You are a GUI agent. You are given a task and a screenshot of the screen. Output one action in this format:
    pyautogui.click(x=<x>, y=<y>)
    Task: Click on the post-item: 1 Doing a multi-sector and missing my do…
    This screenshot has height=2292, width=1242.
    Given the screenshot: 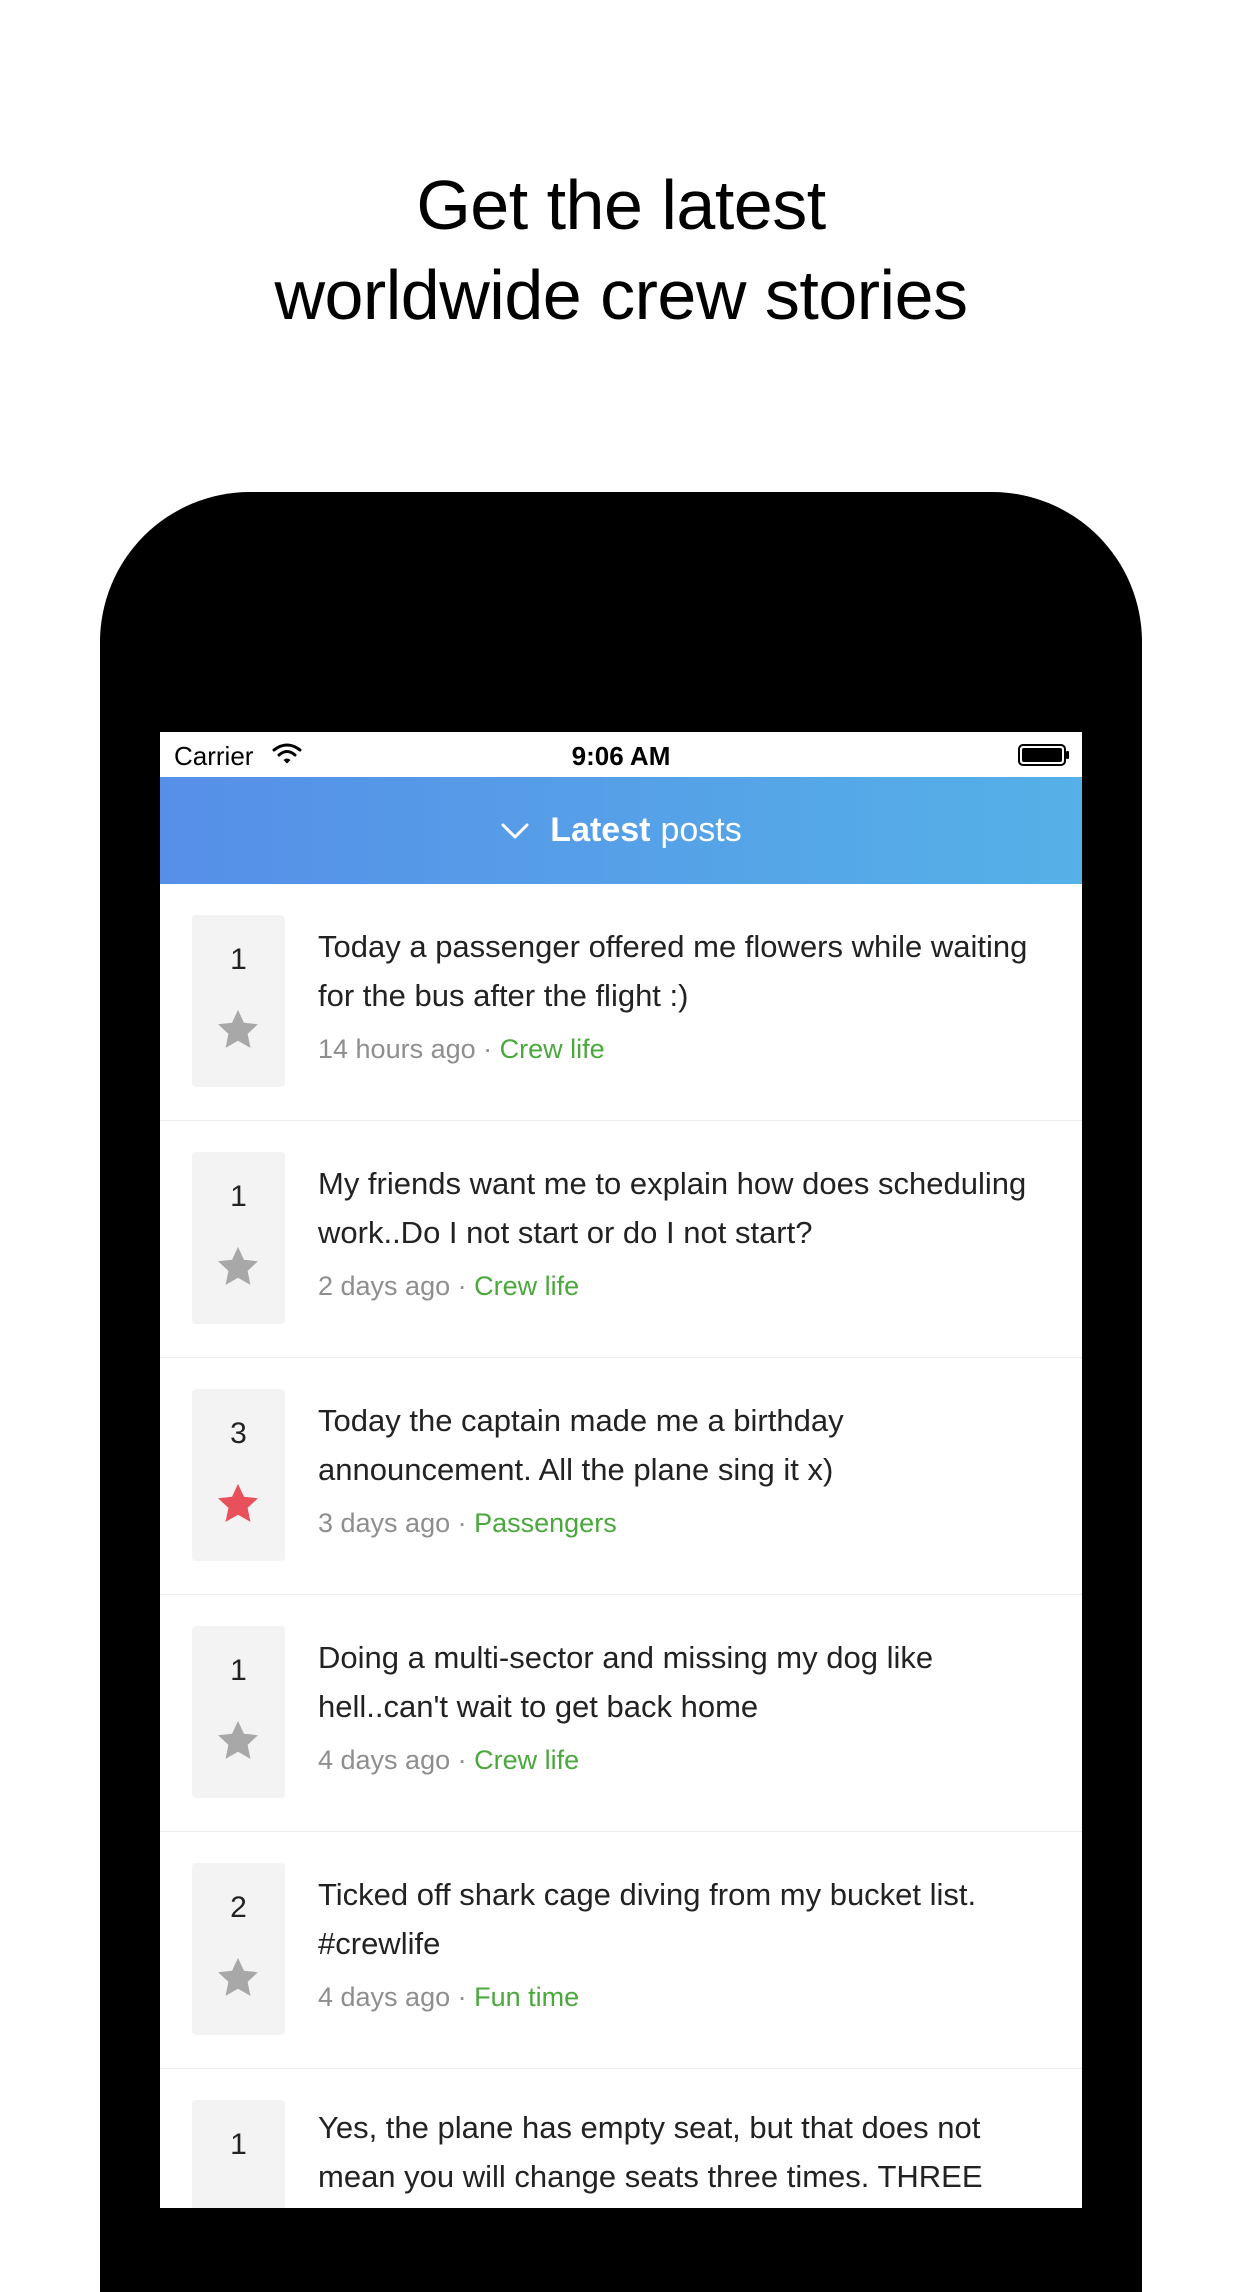 What is the action you would take?
    pyautogui.click(x=621, y=1713)
    